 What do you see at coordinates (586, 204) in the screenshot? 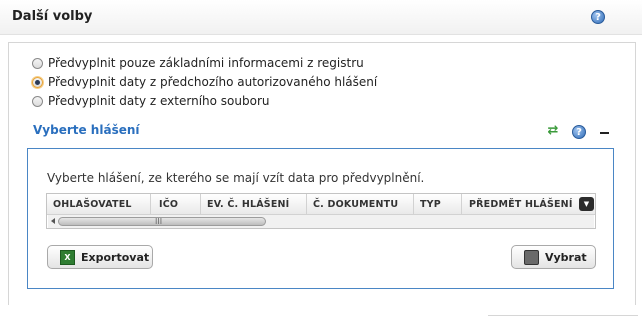
I see `column-menu-icon: ▼` at bounding box center [586, 204].